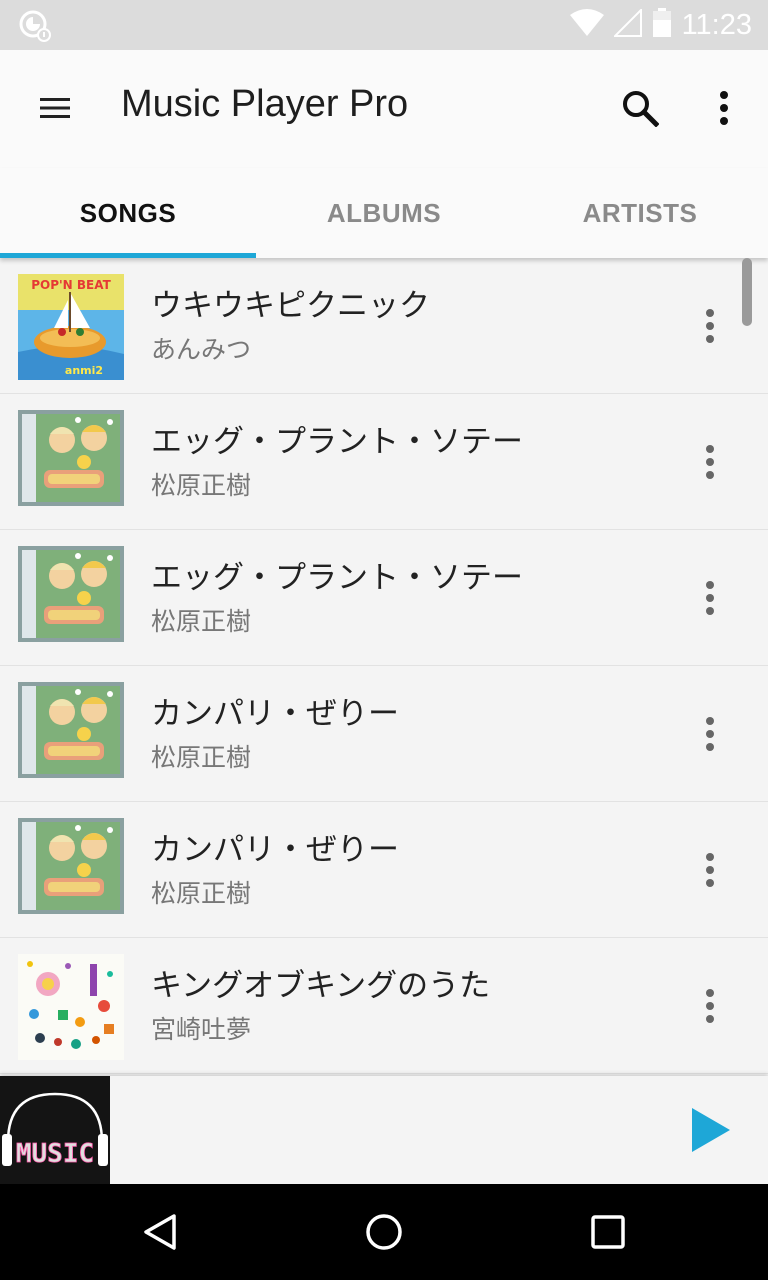 This screenshot has height=1280, width=768. What do you see at coordinates (716, 24) in the screenshot?
I see `status-time: 11:23` at bounding box center [716, 24].